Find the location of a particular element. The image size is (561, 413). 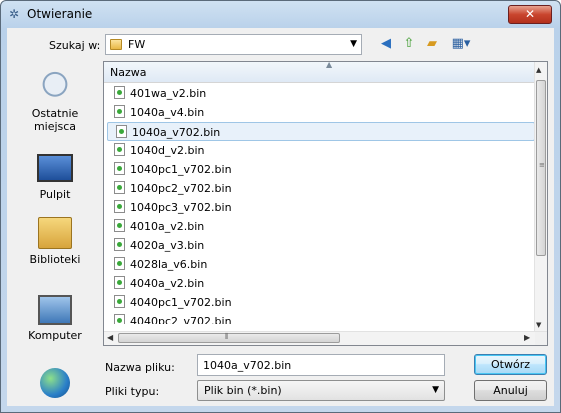

place-label: Biblioteki is located at coordinates (55, 259).